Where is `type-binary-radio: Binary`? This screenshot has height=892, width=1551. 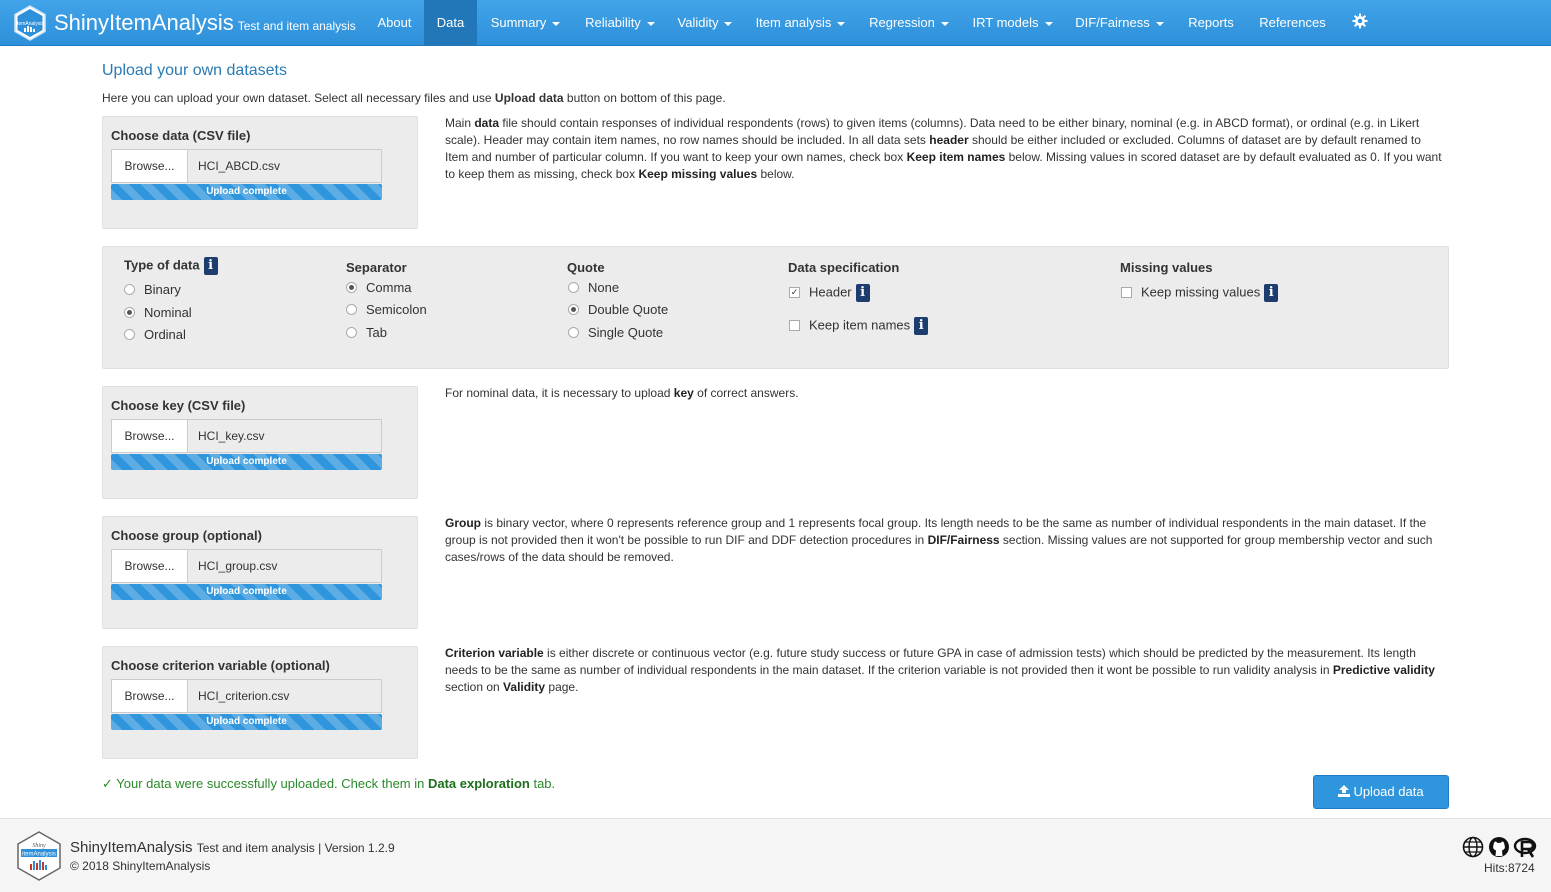 type-binary-radio: Binary is located at coordinates (152, 289).